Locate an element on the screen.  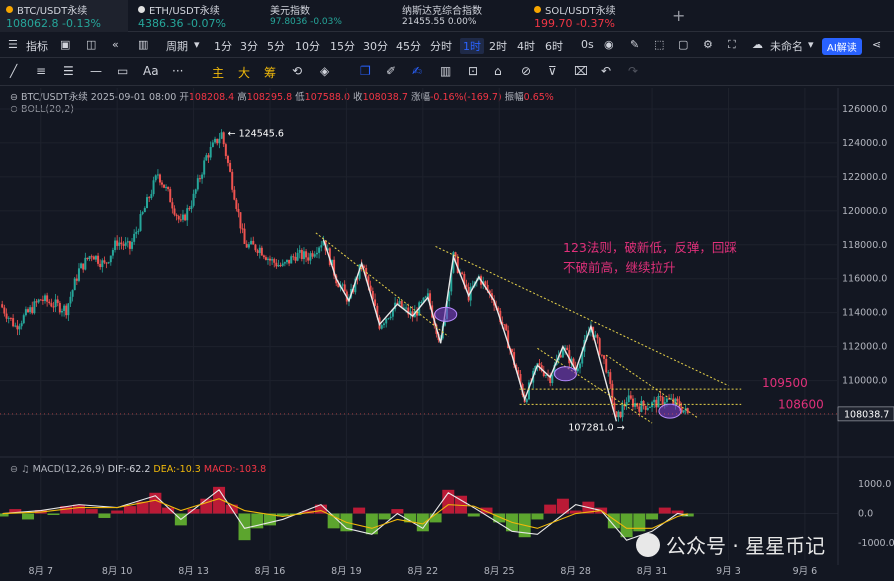
x-tick-label: 8月 22 is located at coordinates (422, 571).